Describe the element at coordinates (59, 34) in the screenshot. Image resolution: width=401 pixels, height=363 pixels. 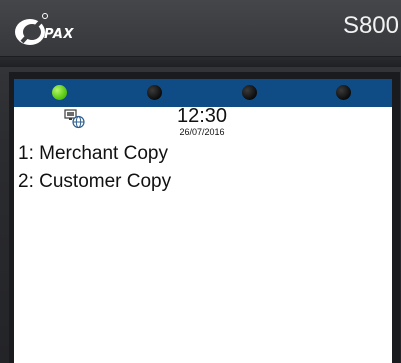
I see `brand-name: PAX` at that location.